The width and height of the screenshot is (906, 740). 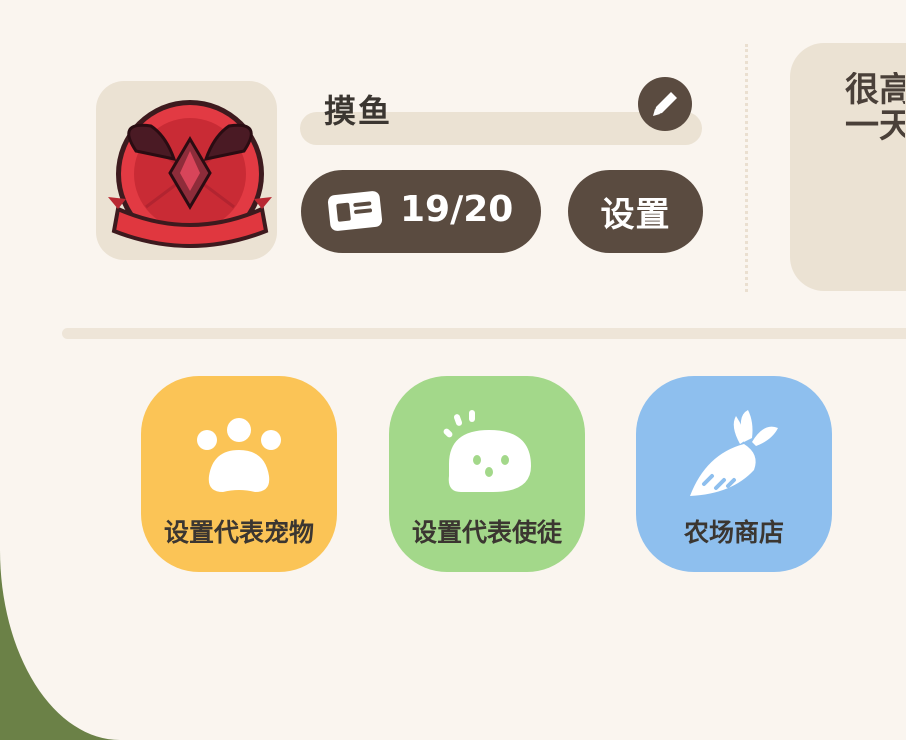 What do you see at coordinates (239, 474) in the screenshot?
I see `set-pet-button: 设置代表宠物` at bounding box center [239, 474].